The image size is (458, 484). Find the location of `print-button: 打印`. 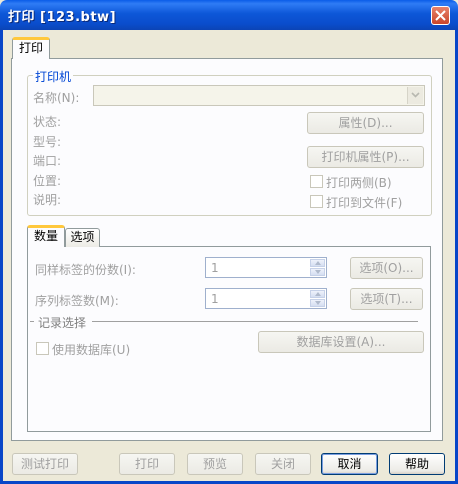

print-button: 打印 is located at coordinates (147, 464).